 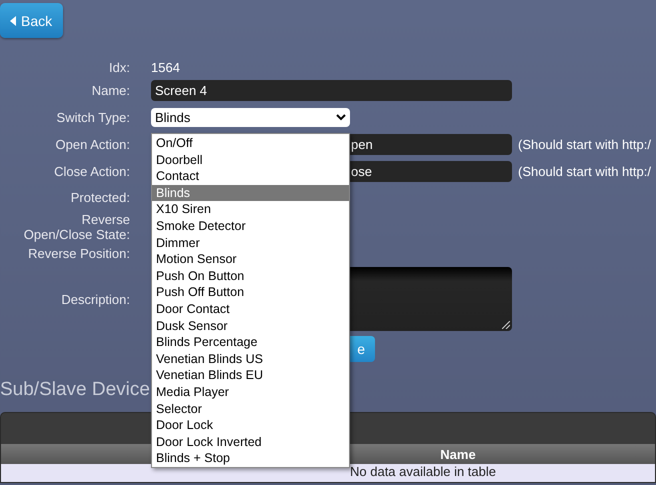 What do you see at coordinates (458, 454) in the screenshot?
I see `column-title: Name` at bounding box center [458, 454].